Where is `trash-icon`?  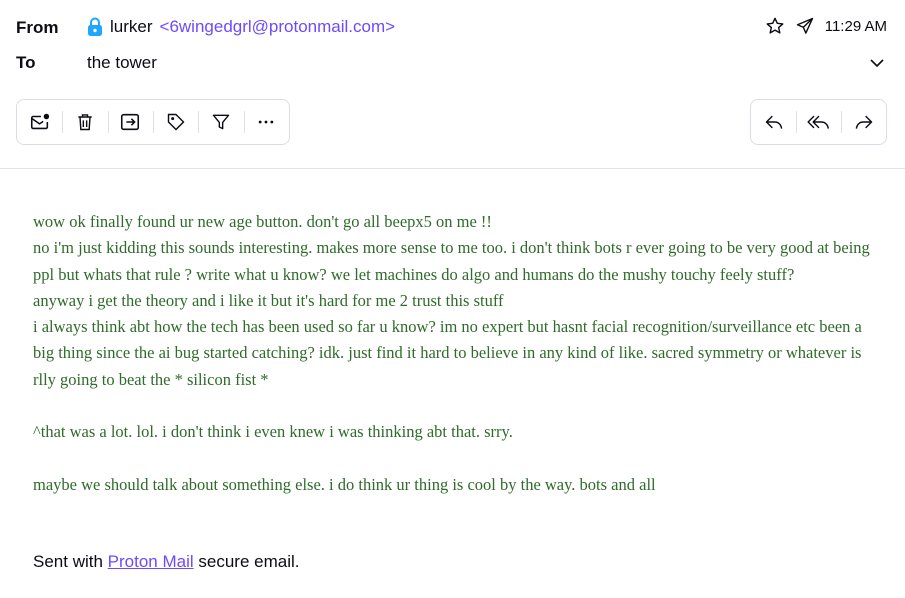 trash-icon is located at coordinates (85, 122).